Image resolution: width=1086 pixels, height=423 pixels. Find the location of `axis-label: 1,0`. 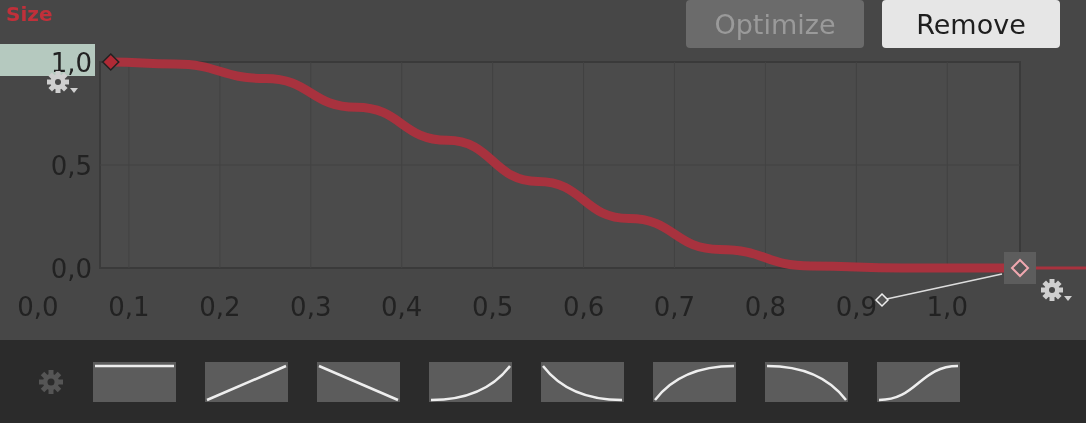

axis-label: 1,0 is located at coordinates (71, 63).